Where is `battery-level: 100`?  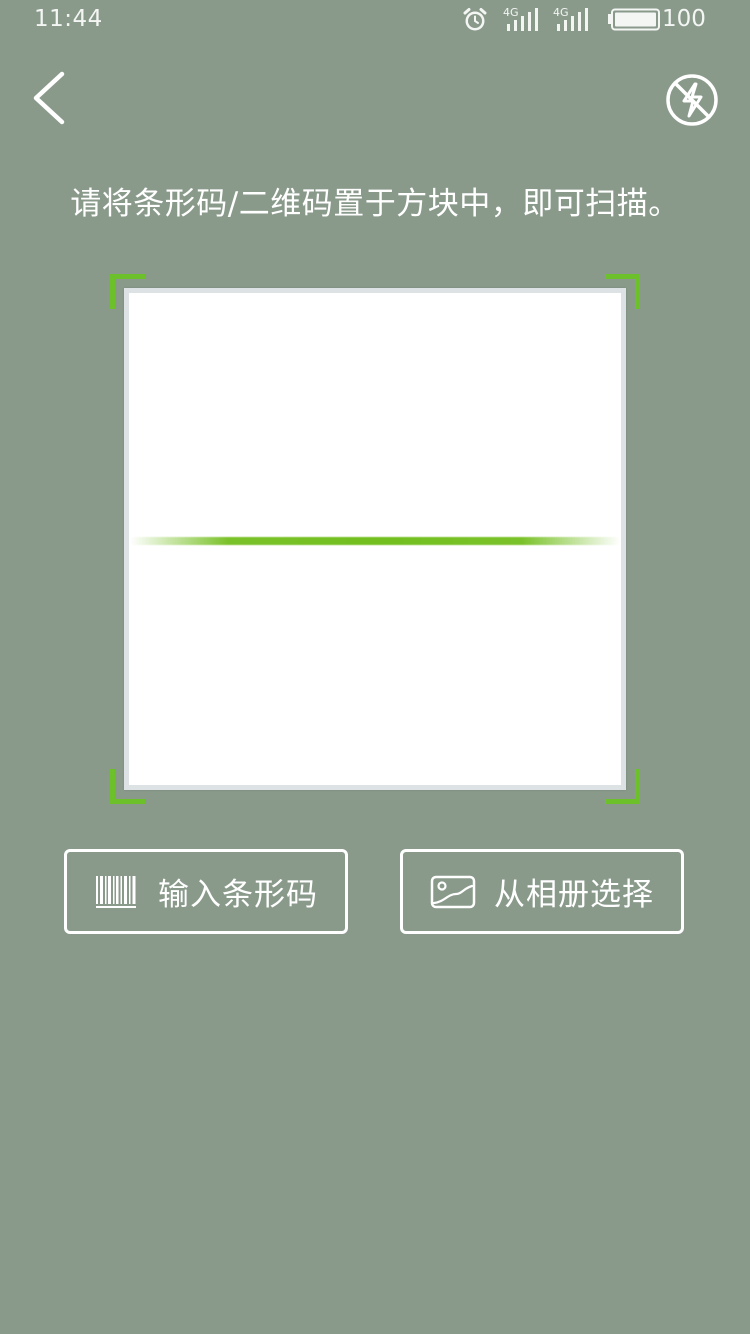
battery-level: 100 is located at coordinates (684, 19).